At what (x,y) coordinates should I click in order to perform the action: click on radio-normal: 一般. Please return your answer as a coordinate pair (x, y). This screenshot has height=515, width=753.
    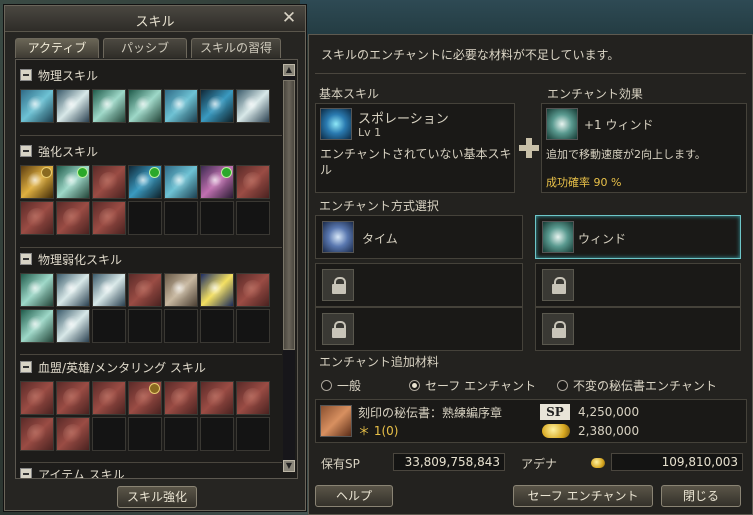
    Looking at the image, I should click on (341, 385).